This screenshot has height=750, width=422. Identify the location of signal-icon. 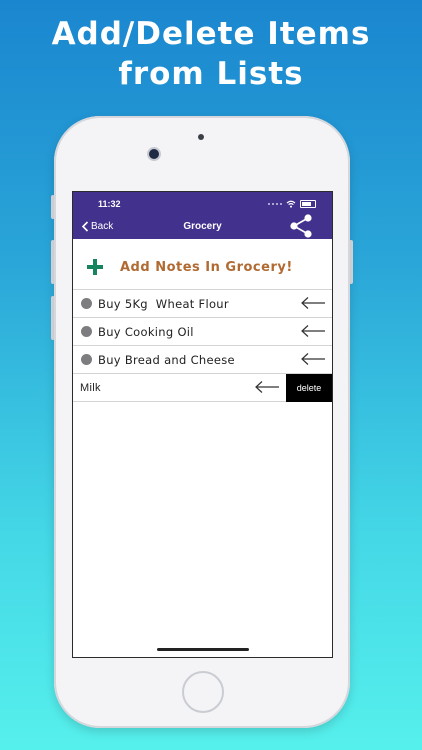
(275, 204).